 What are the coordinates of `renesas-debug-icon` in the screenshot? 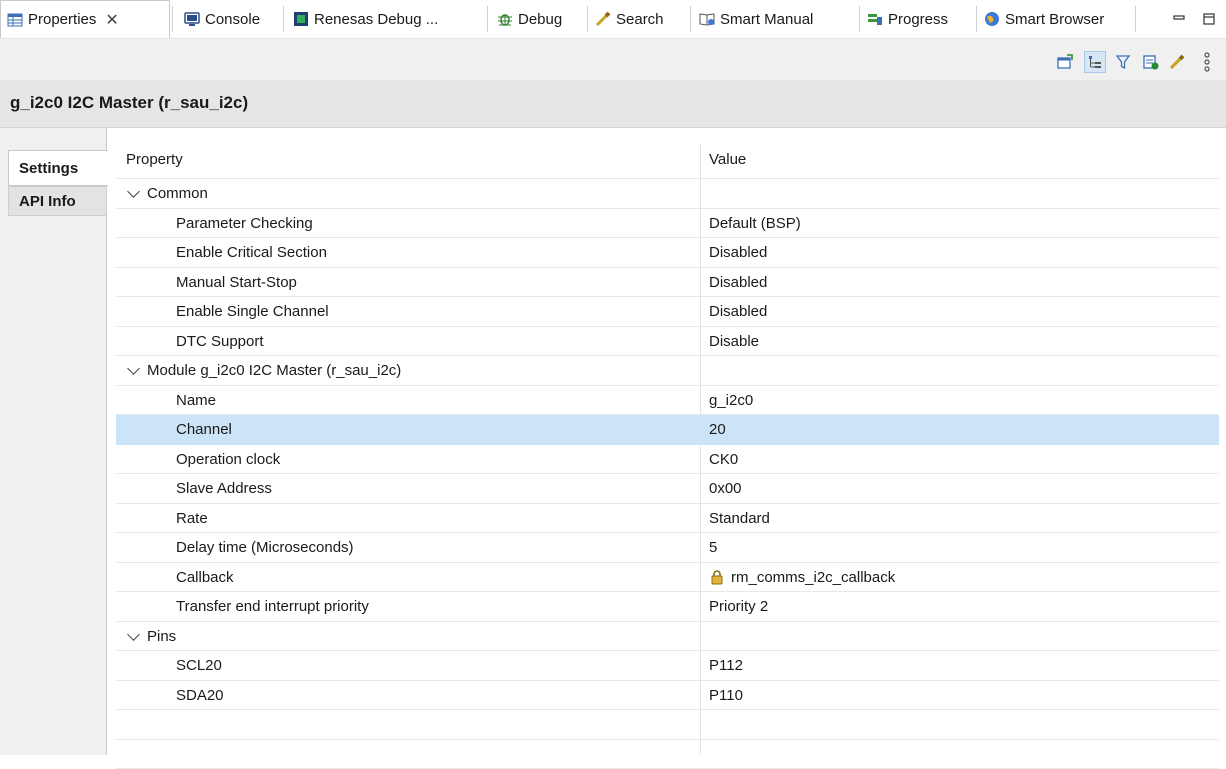 It's located at (301, 19).